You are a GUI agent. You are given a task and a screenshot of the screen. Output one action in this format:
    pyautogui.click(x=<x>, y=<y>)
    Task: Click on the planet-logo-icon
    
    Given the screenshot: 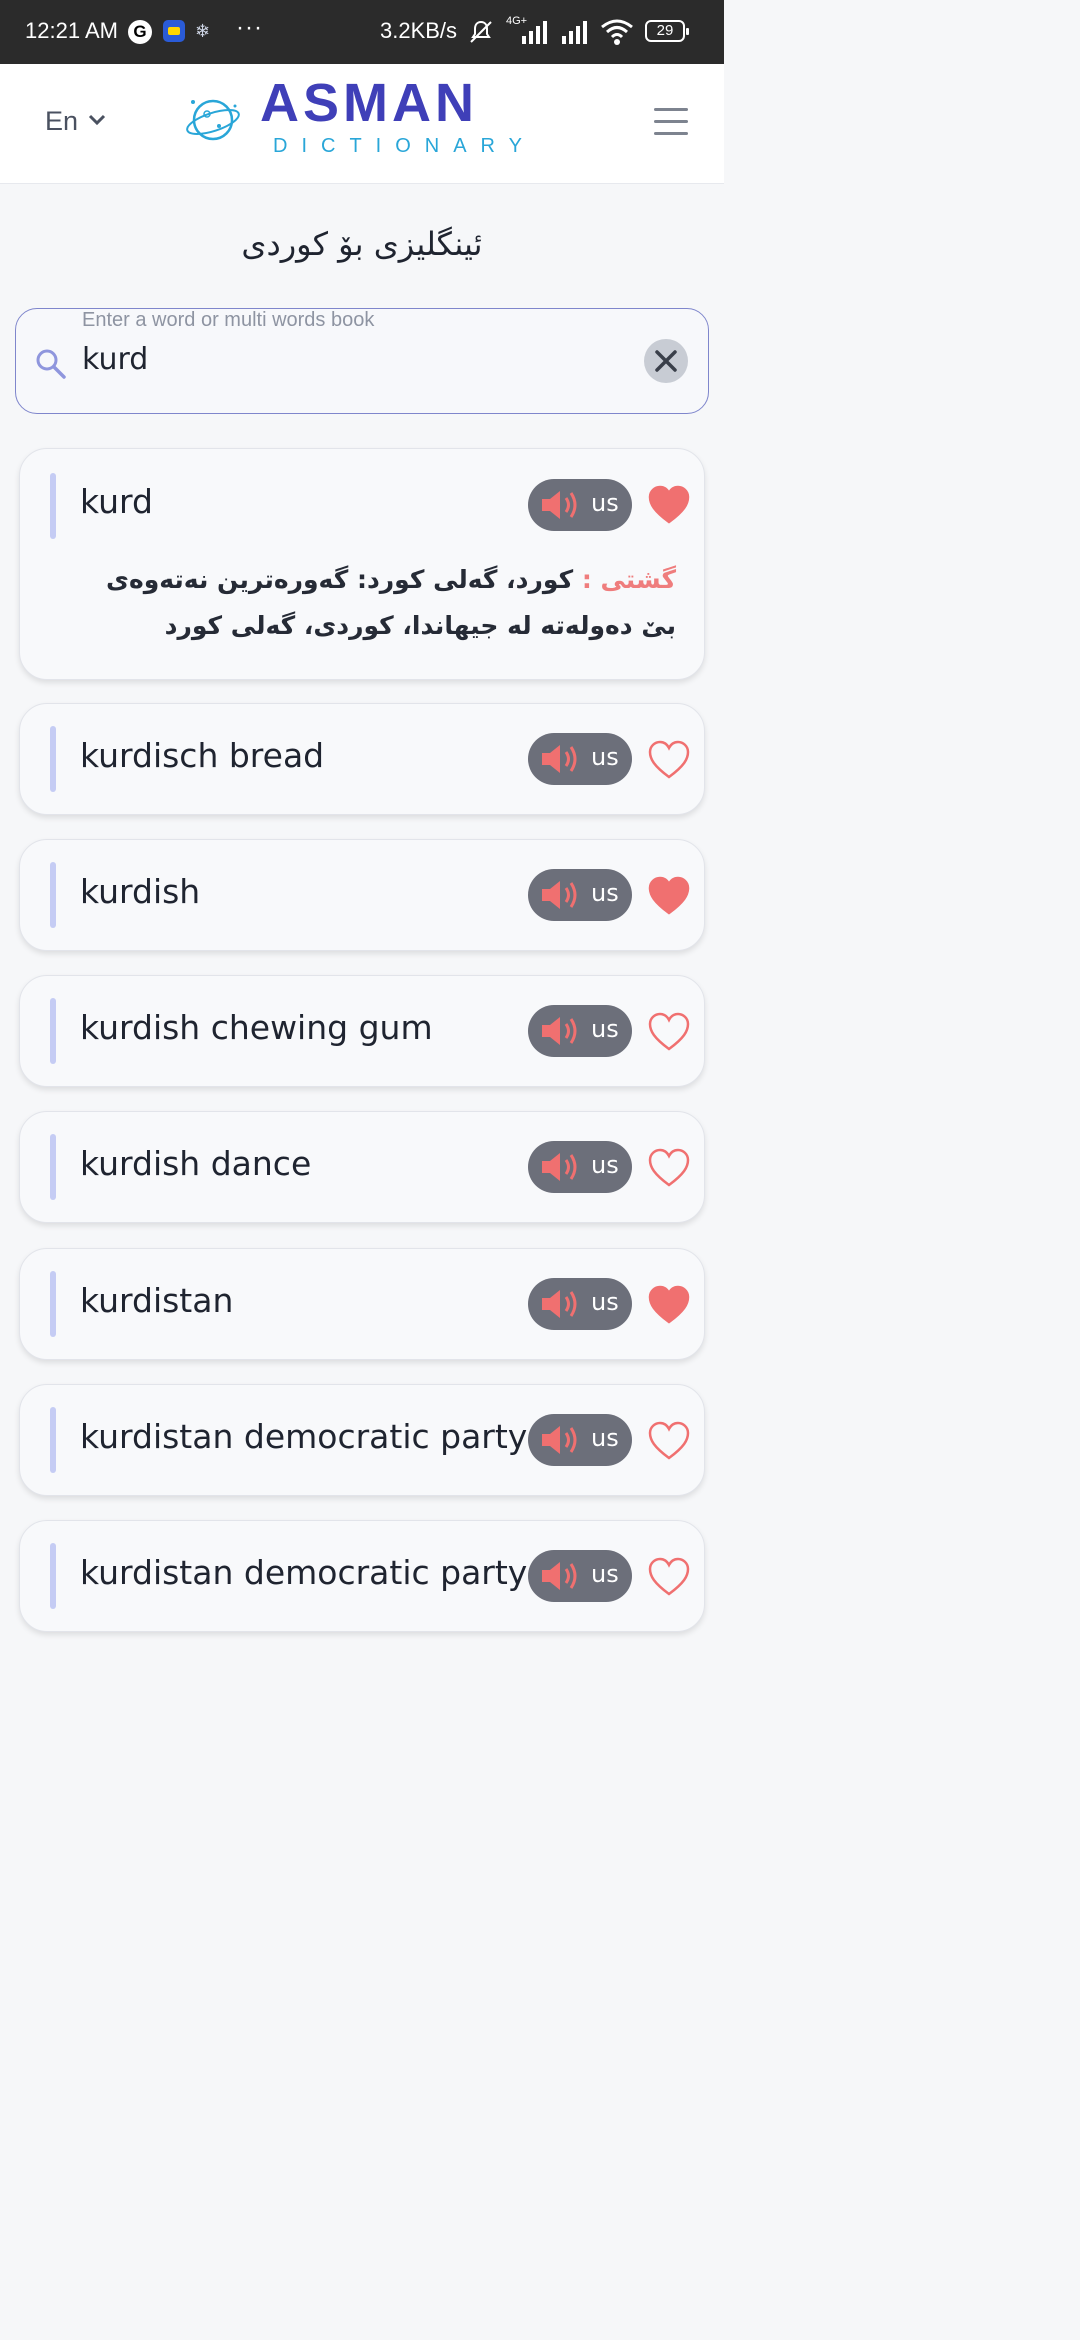 What is the action you would take?
    pyautogui.click(x=213, y=120)
    